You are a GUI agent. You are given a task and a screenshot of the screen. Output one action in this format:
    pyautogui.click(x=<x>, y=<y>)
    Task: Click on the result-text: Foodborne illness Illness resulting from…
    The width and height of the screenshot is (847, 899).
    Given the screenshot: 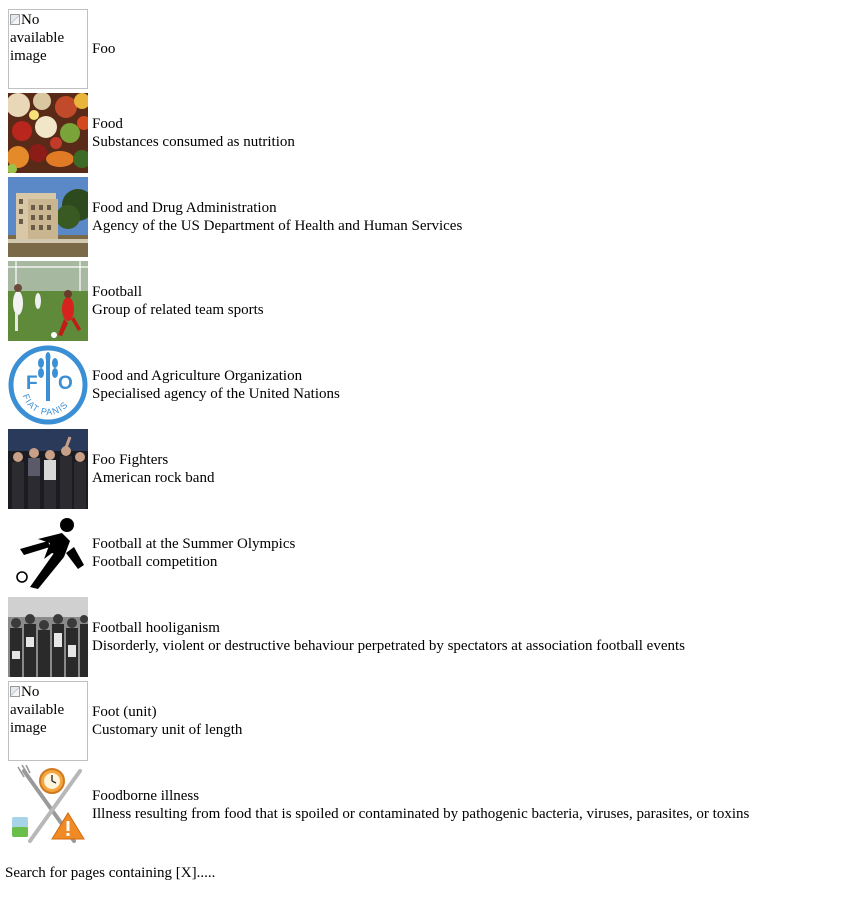 What is the action you would take?
    pyautogui.click(x=420, y=805)
    